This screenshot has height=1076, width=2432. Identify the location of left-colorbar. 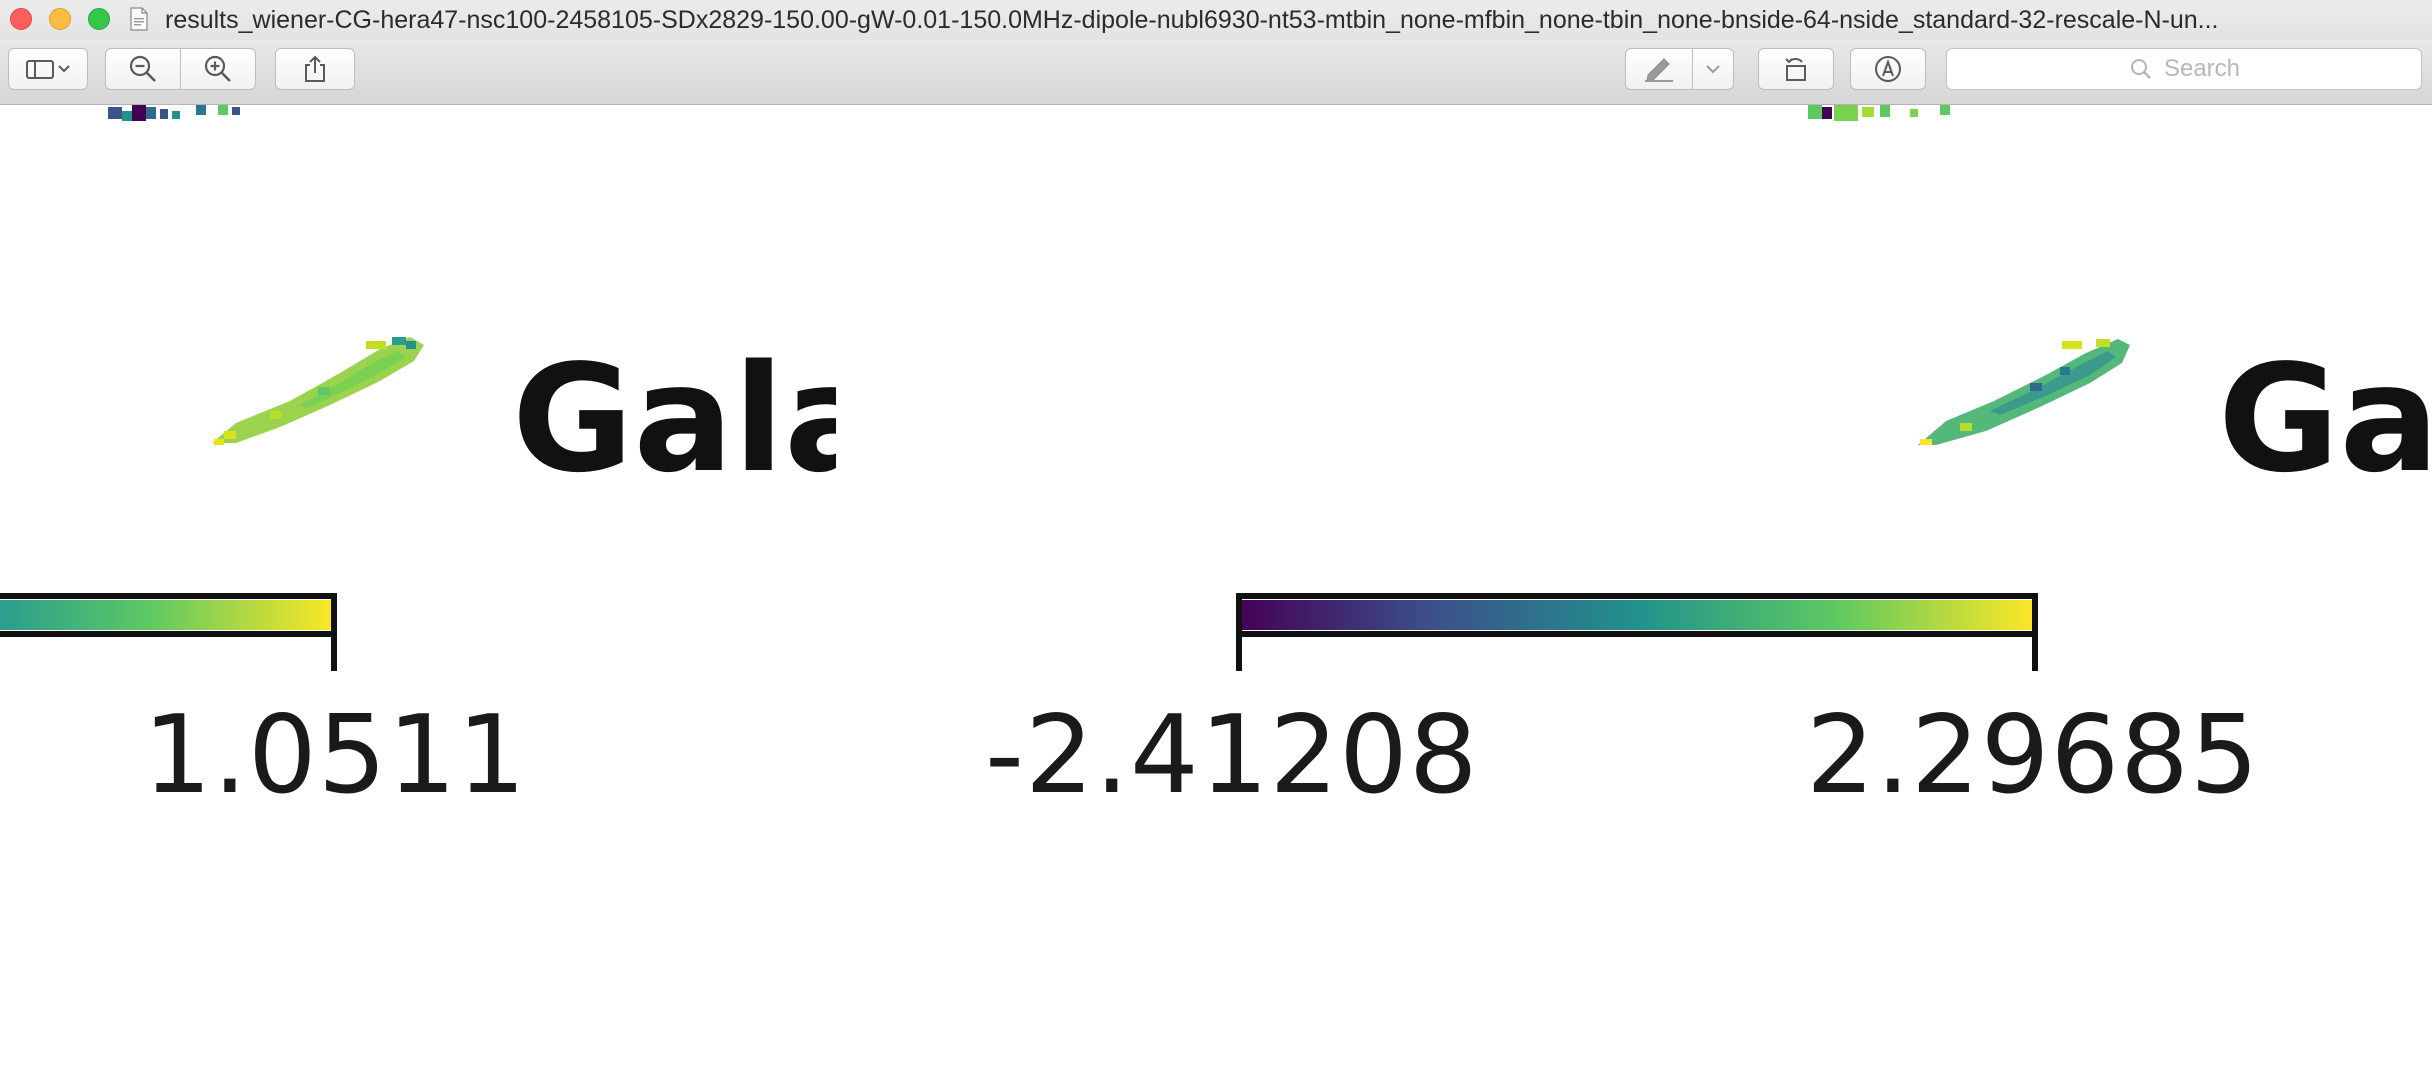
(168, 632).